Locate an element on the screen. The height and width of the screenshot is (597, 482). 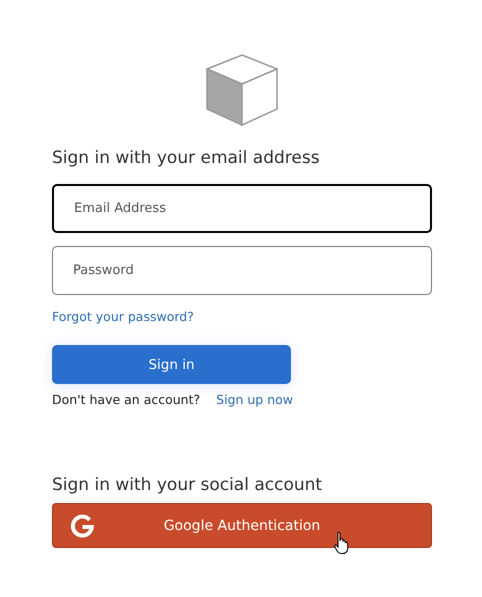
section-heading: Sign in with your social account is located at coordinates (188, 485).